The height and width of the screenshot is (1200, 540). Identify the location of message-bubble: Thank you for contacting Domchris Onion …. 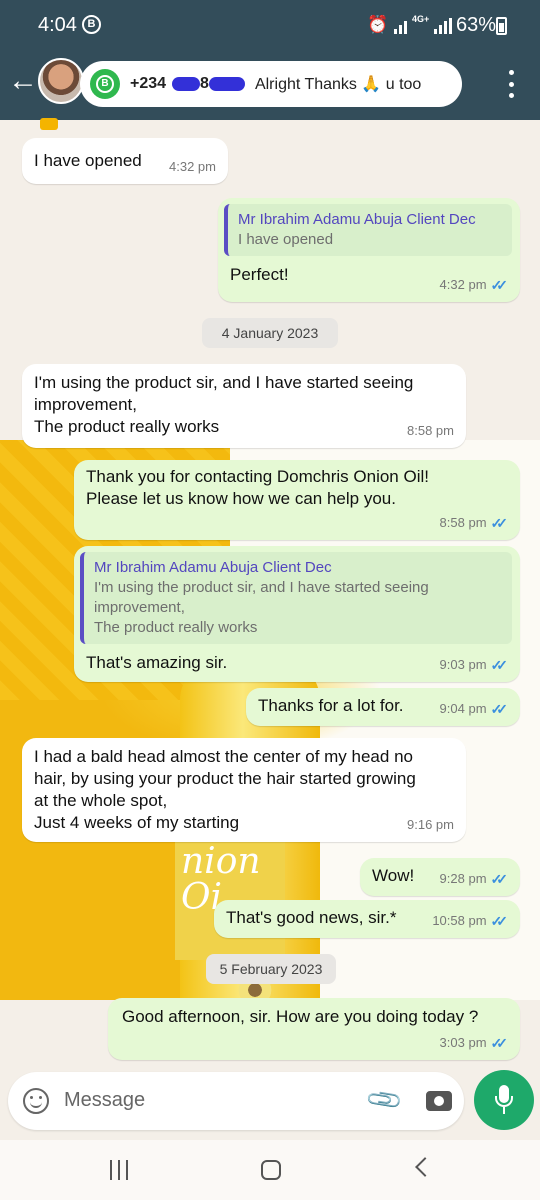
(297, 500).